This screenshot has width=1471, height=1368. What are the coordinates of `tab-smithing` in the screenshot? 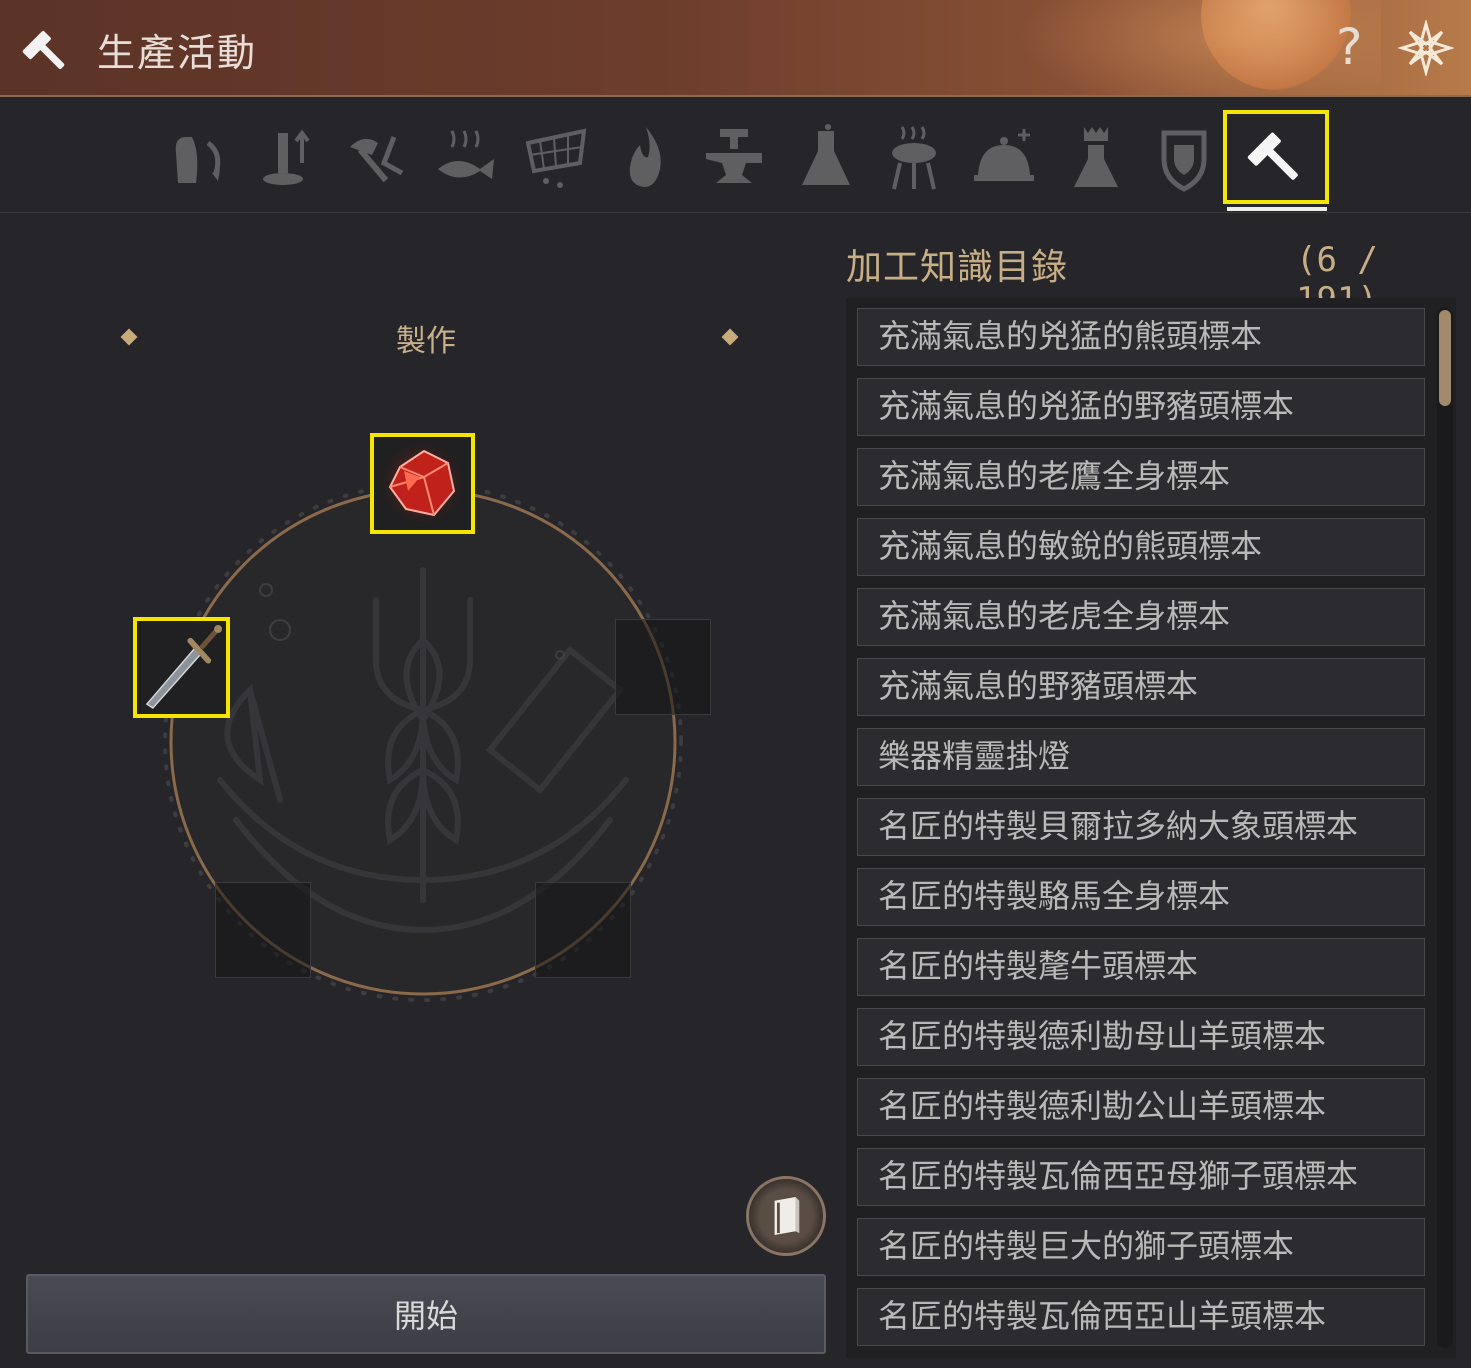 It's located at (734, 158).